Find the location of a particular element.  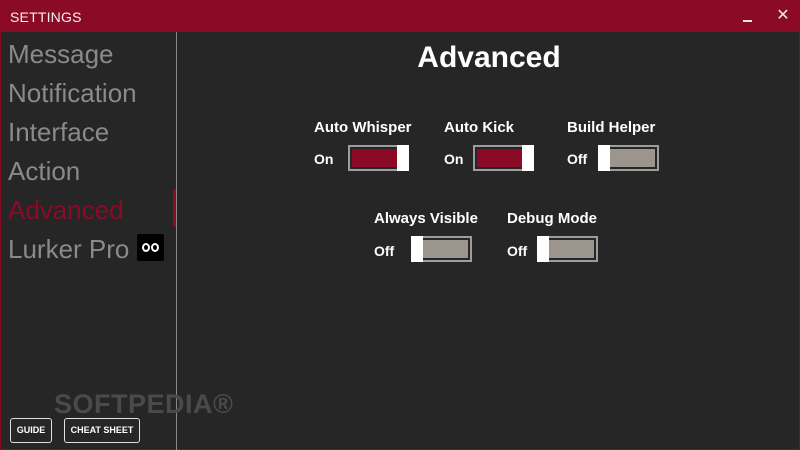

sidebar-item-action: Action is located at coordinates (91, 171).